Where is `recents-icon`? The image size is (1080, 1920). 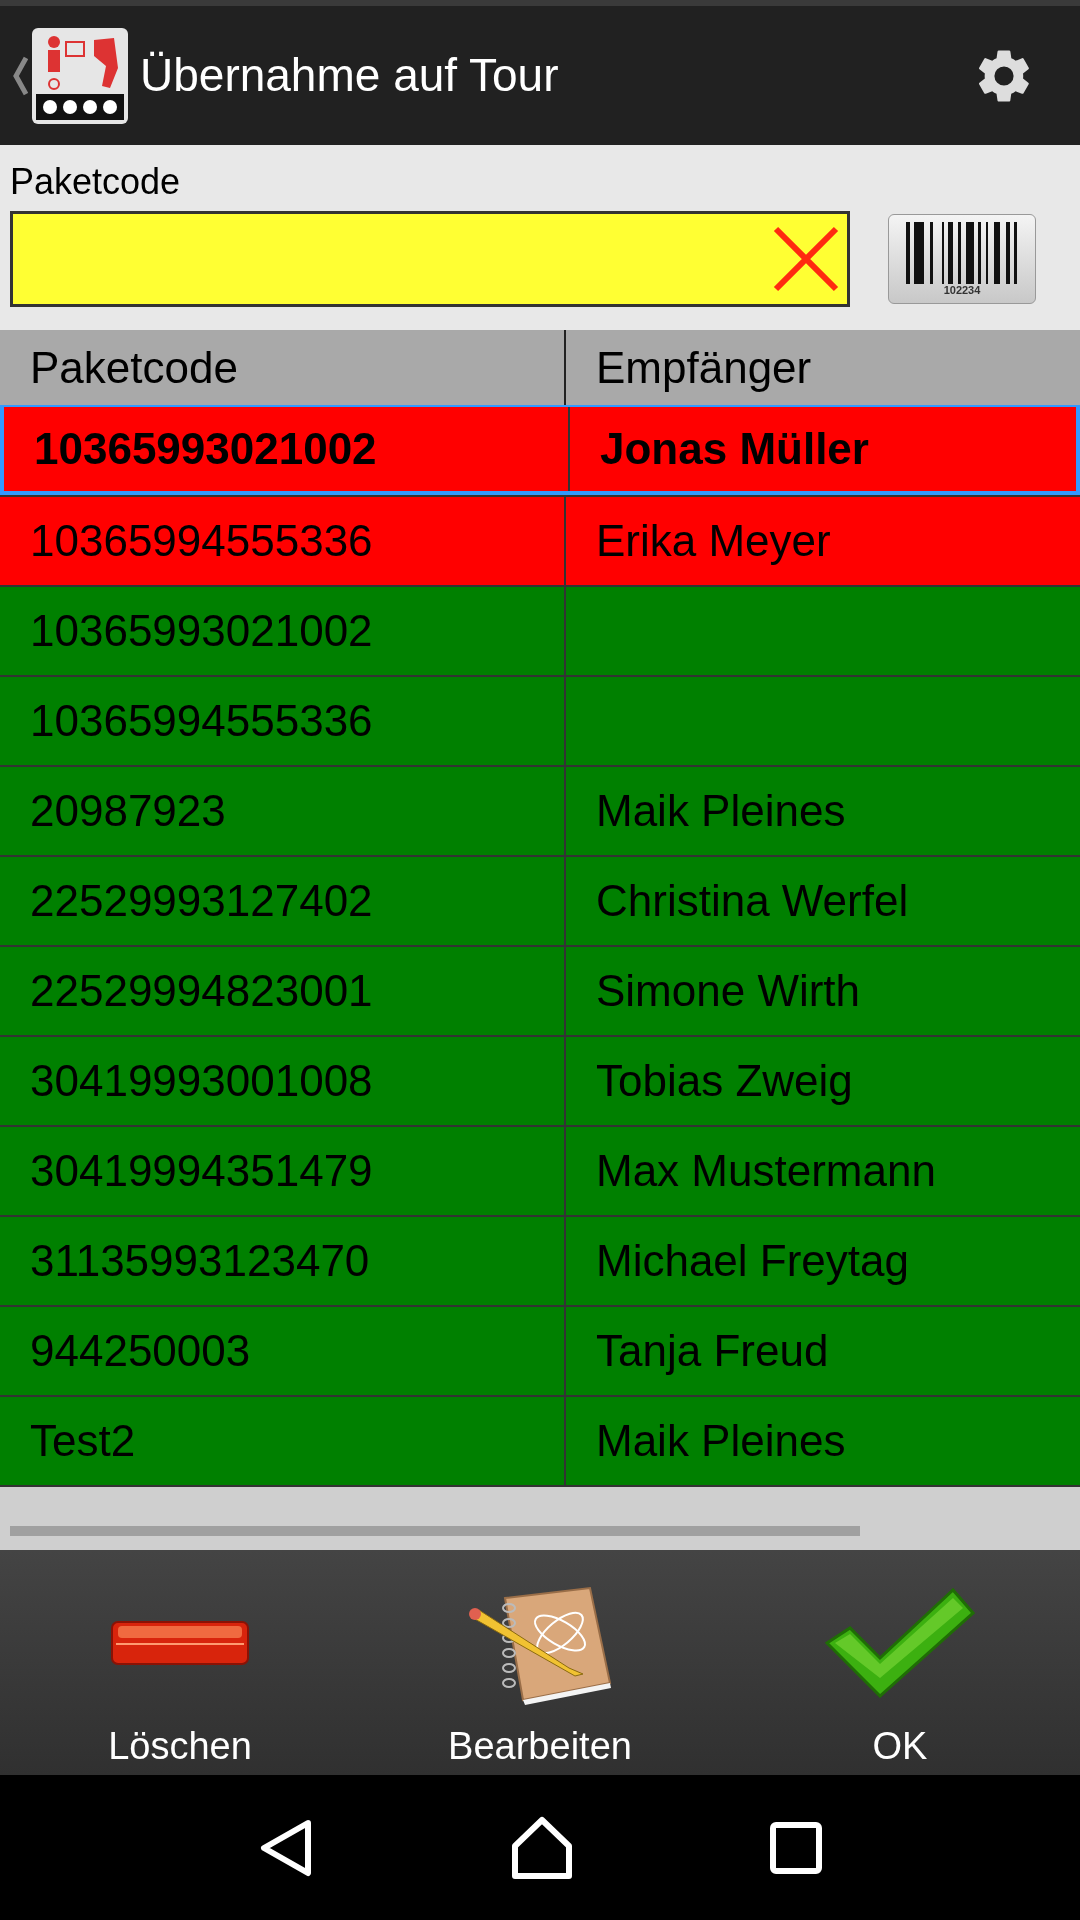
recents-icon is located at coordinates (796, 1847).